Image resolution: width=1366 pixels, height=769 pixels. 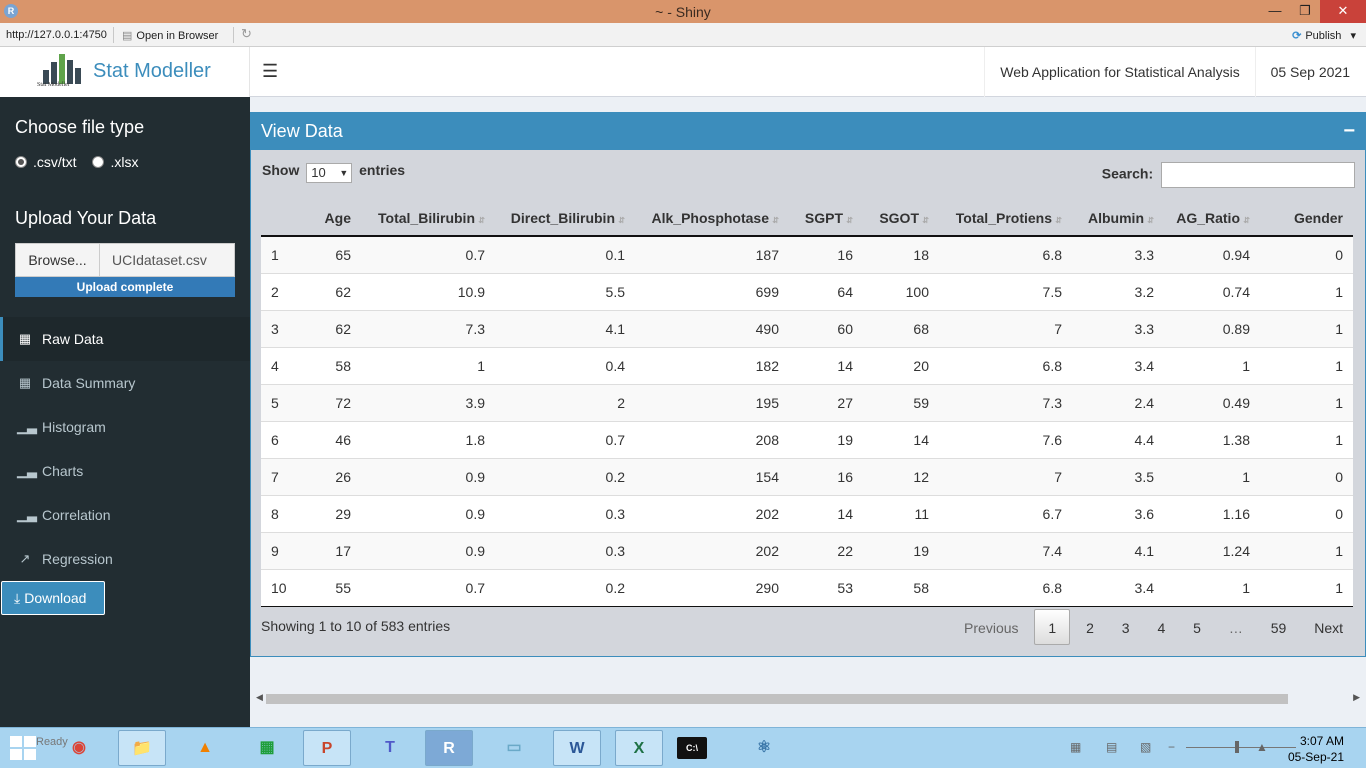 What do you see at coordinates (901, 218) in the screenshot?
I see `column-header: SGOT ⇵` at bounding box center [901, 218].